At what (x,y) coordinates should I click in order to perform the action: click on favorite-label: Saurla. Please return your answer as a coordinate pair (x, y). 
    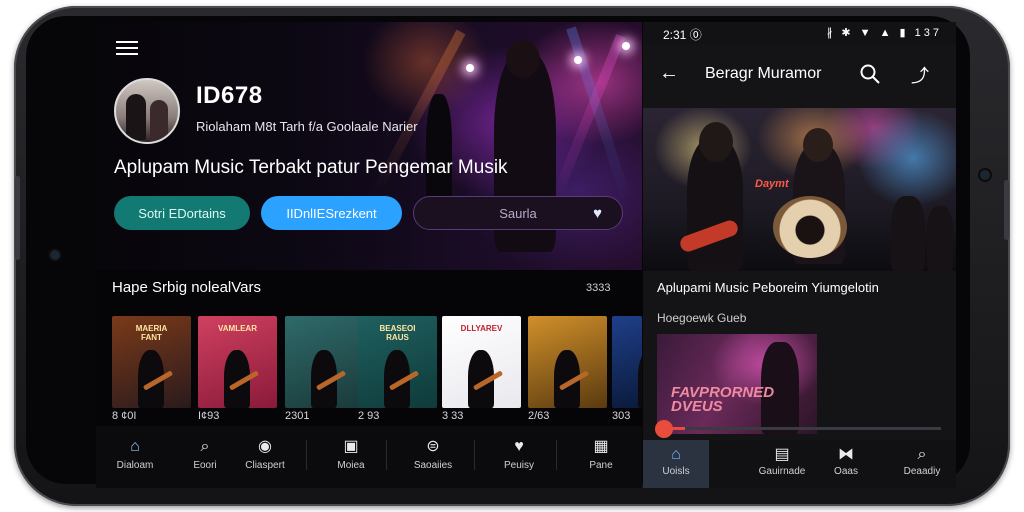
    Looking at the image, I should click on (518, 213).